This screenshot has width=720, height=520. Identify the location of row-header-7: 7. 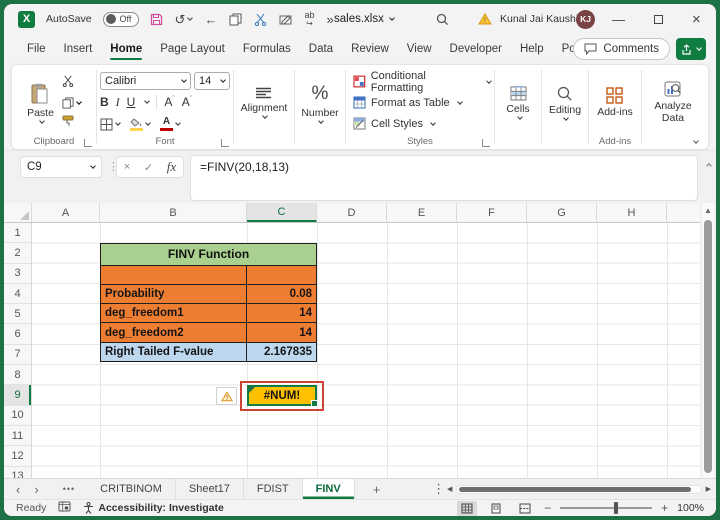
(17, 355).